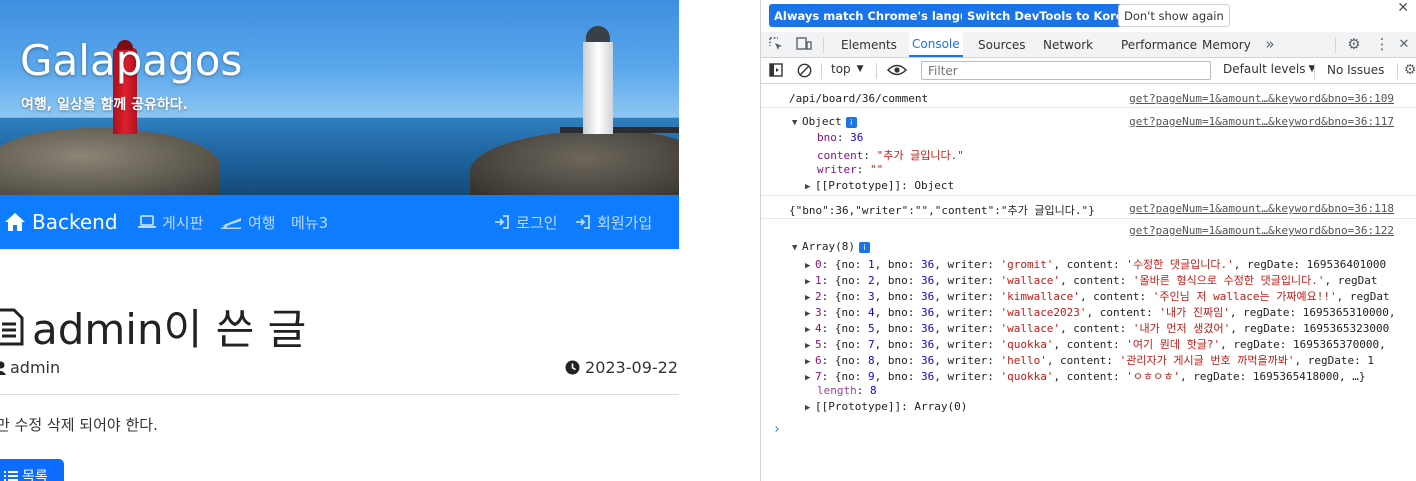 The height and width of the screenshot is (481, 1416). What do you see at coordinates (804, 70) in the screenshot?
I see `clear-console-icon` at bounding box center [804, 70].